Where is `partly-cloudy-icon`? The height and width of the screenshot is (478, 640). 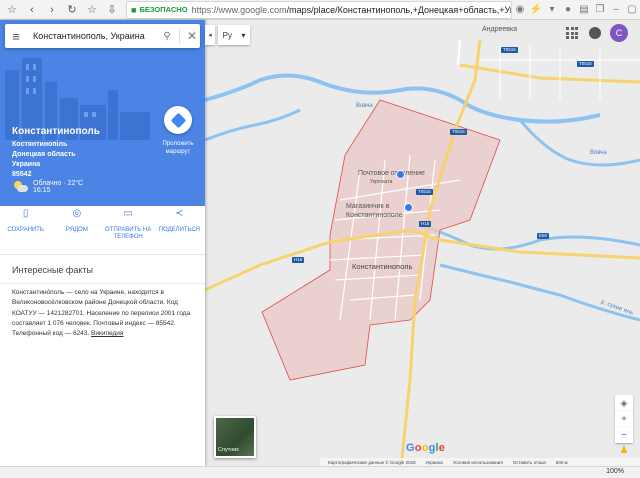 partly-cloudy-icon is located at coordinates (20, 187).